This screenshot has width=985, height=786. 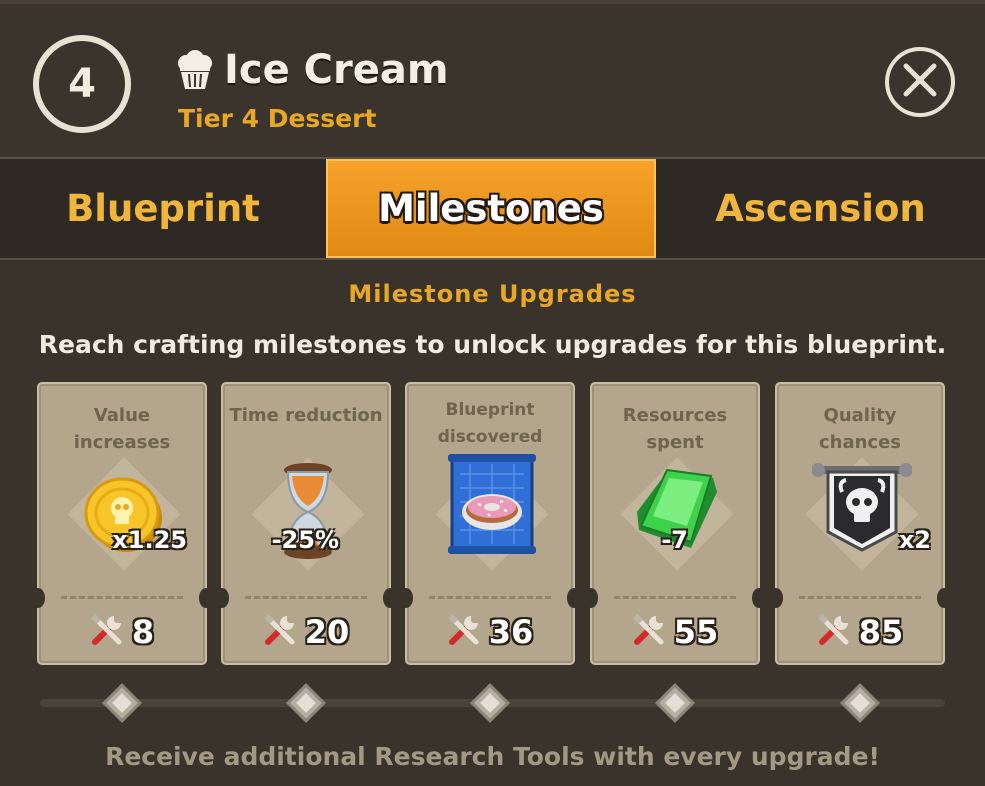 I want to click on milestone-cost-value: 20, so click(x=327, y=632).